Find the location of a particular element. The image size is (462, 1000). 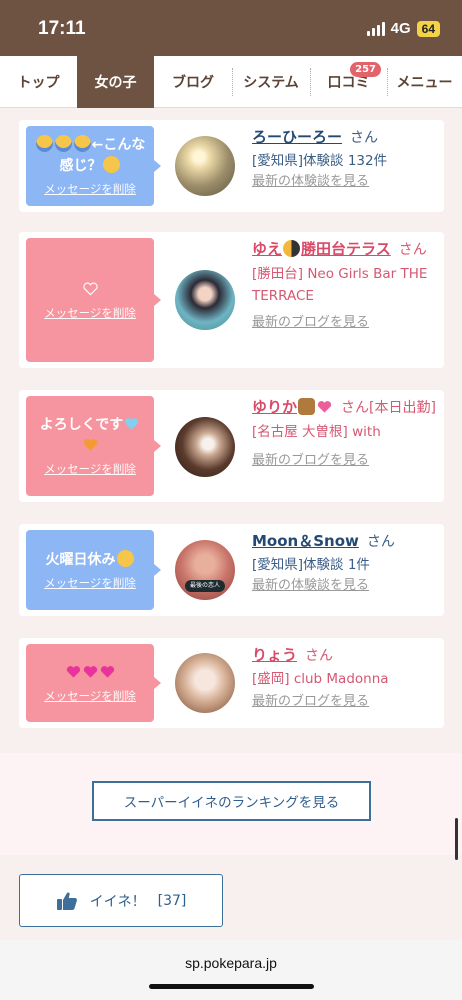

message-bubble: よろしくです メッセージを削除 is located at coordinates (93, 446).